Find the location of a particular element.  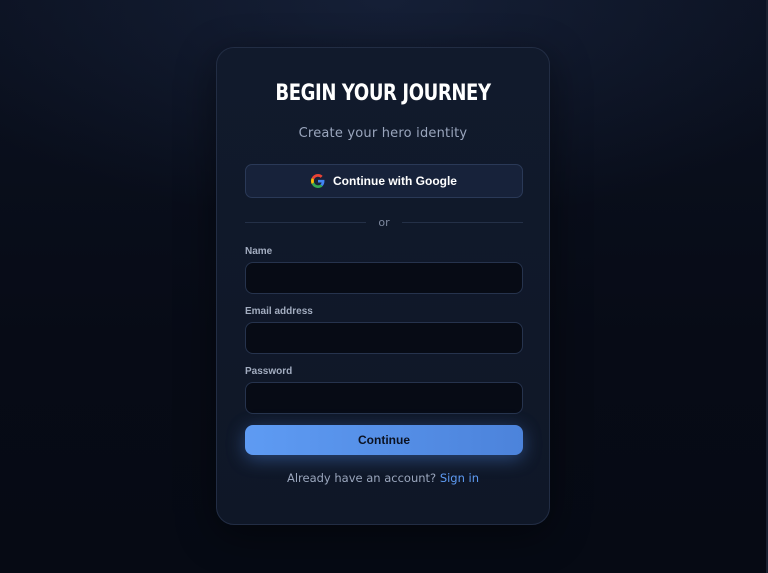

google-icon is located at coordinates (318, 181).